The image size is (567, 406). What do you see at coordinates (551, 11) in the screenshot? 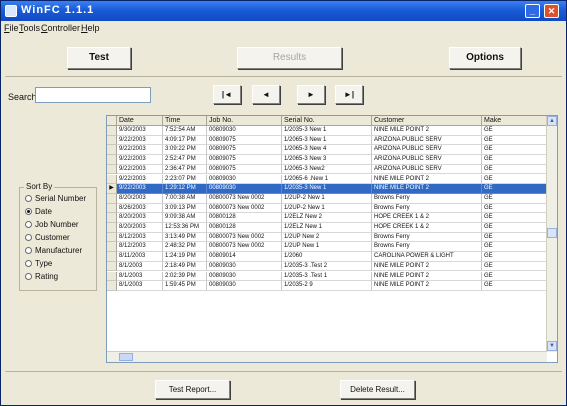
I see `close-button: ✕` at bounding box center [551, 11].